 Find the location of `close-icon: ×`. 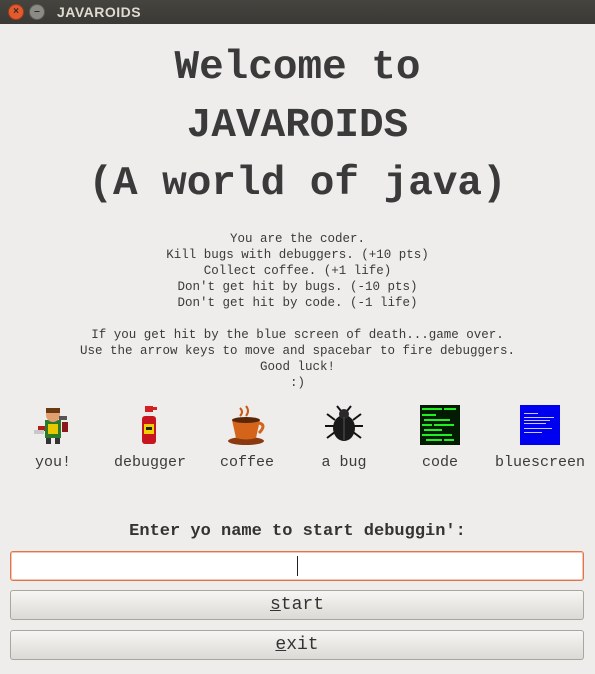

close-icon: × is located at coordinates (16, 12).